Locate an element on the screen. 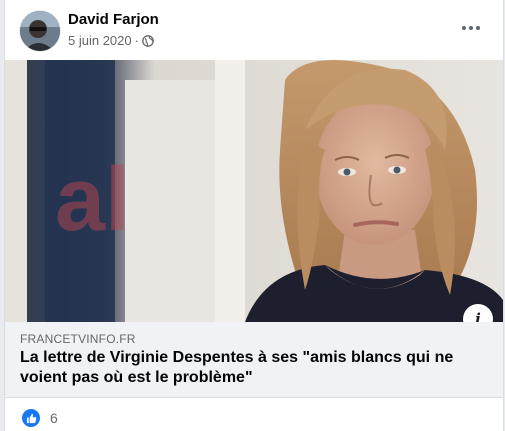 The image size is (505, 431). like-icon is located at coordinates (31, 418).